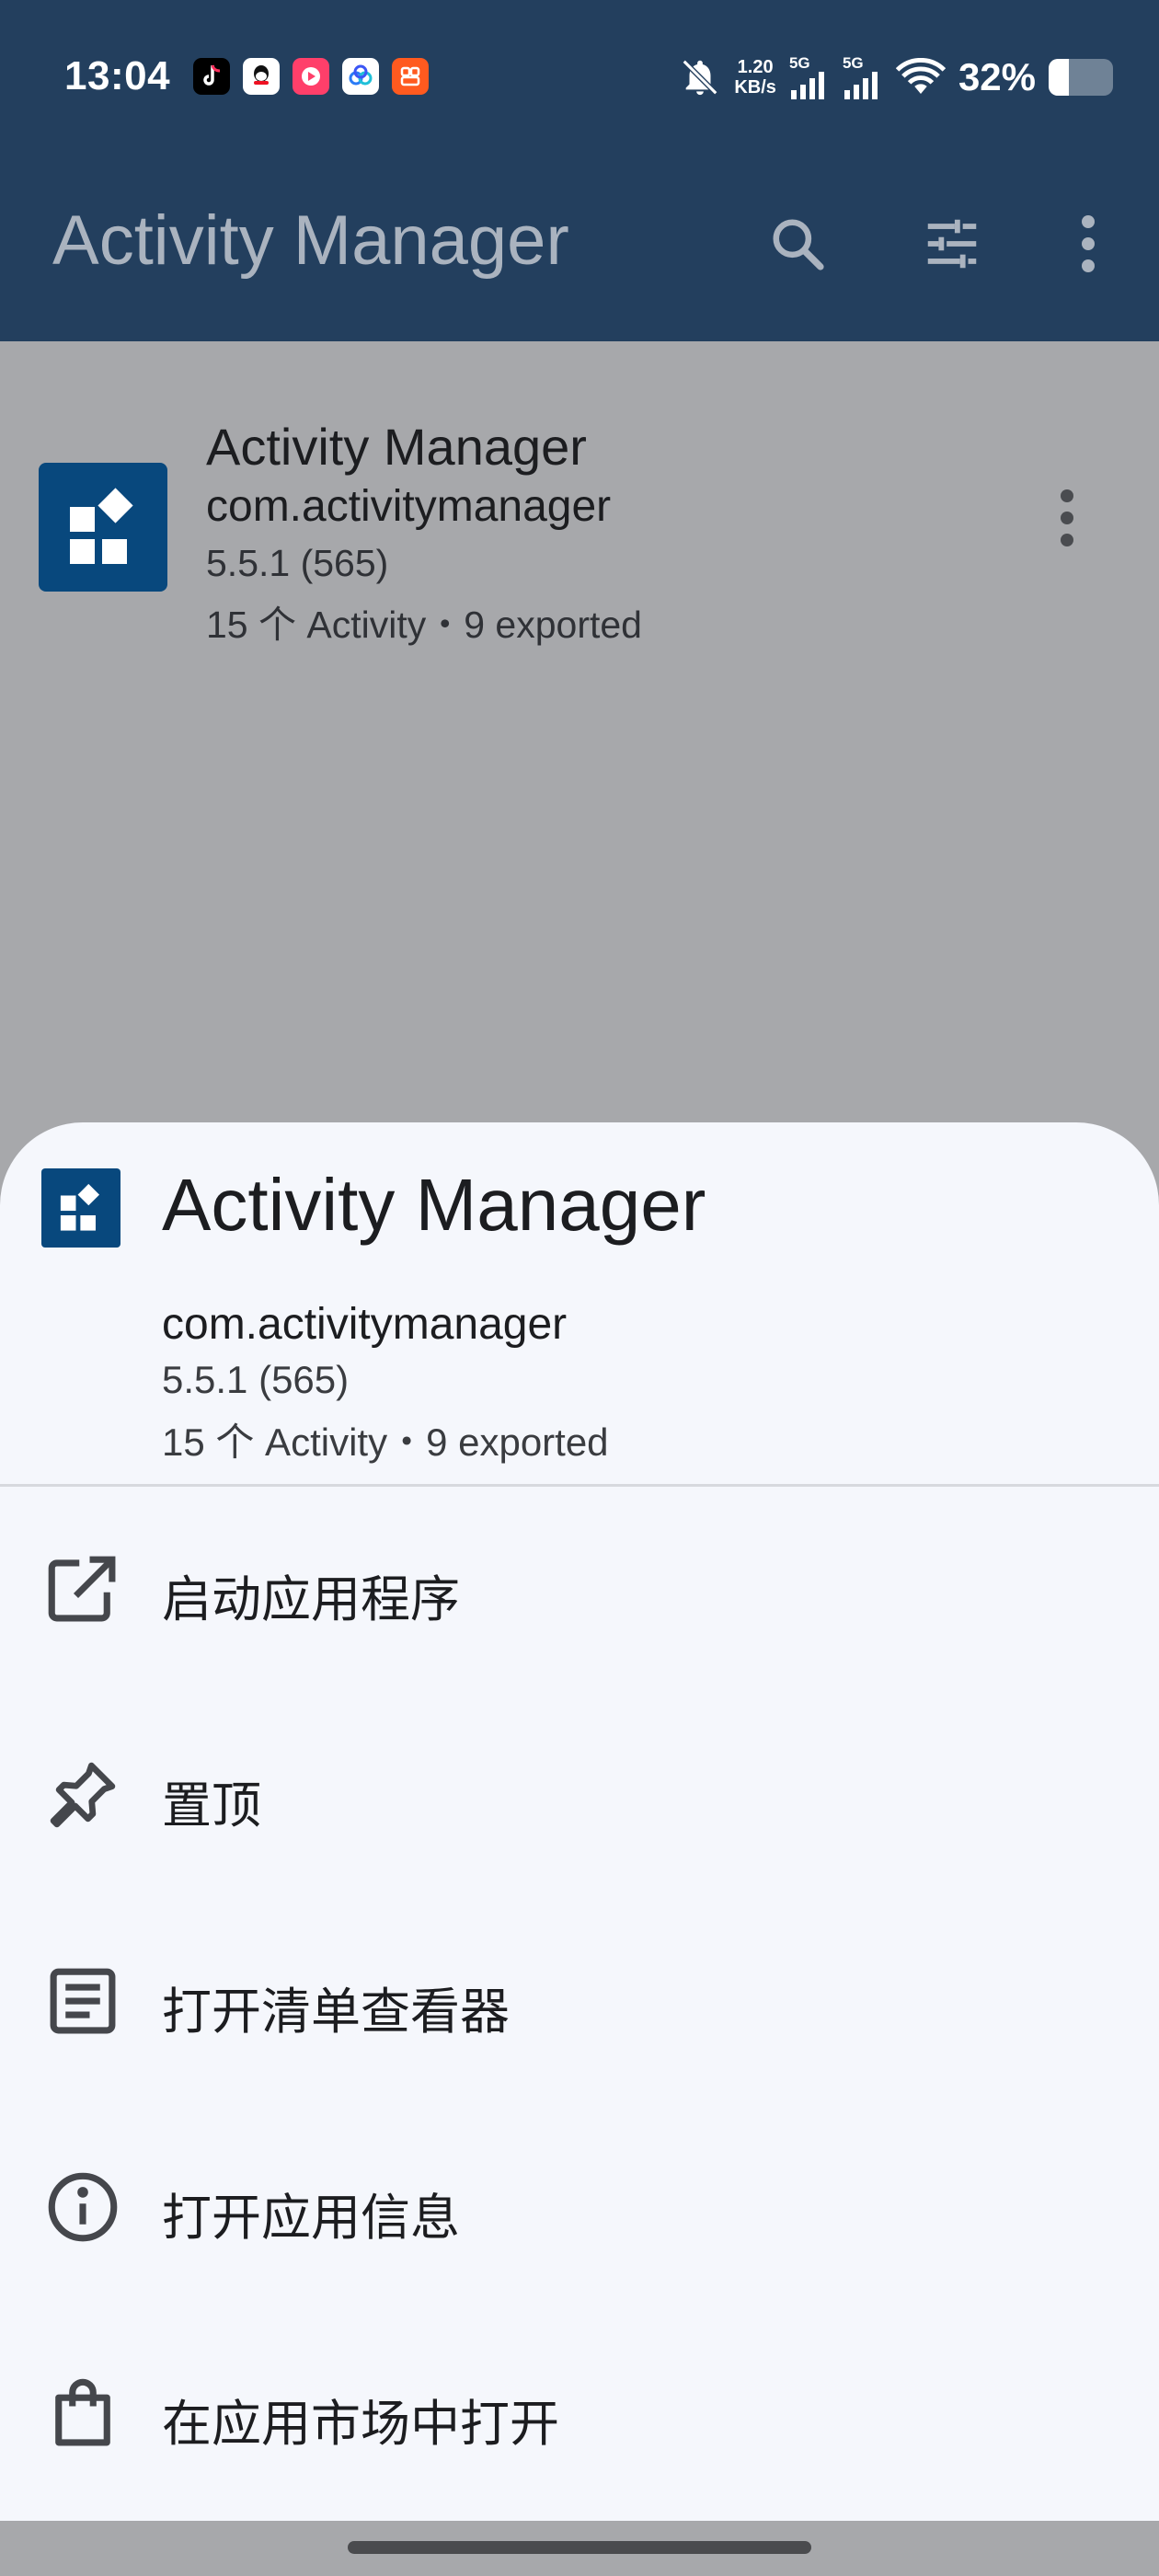 This screenshot has width=1159, height=2576. Describe the element at coordinates (997, 76) in the screenshot. I see `battery-percent: 32%` at that location.